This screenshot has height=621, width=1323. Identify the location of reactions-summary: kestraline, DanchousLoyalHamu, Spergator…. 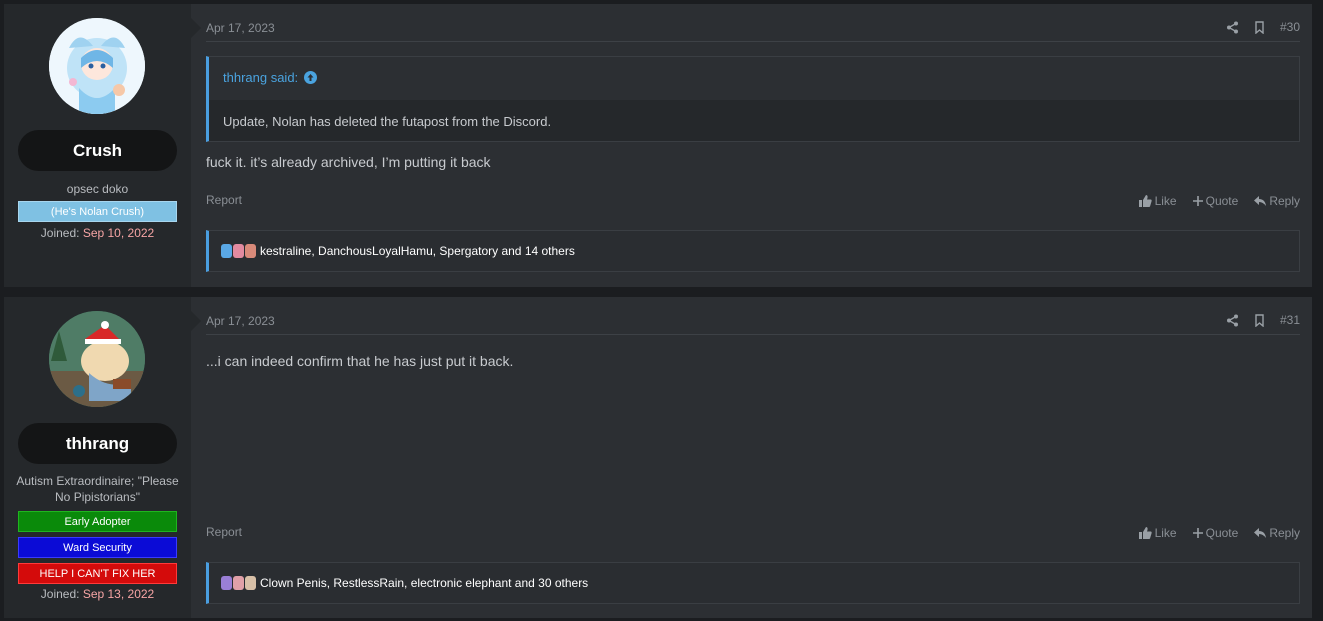
(417, 251).